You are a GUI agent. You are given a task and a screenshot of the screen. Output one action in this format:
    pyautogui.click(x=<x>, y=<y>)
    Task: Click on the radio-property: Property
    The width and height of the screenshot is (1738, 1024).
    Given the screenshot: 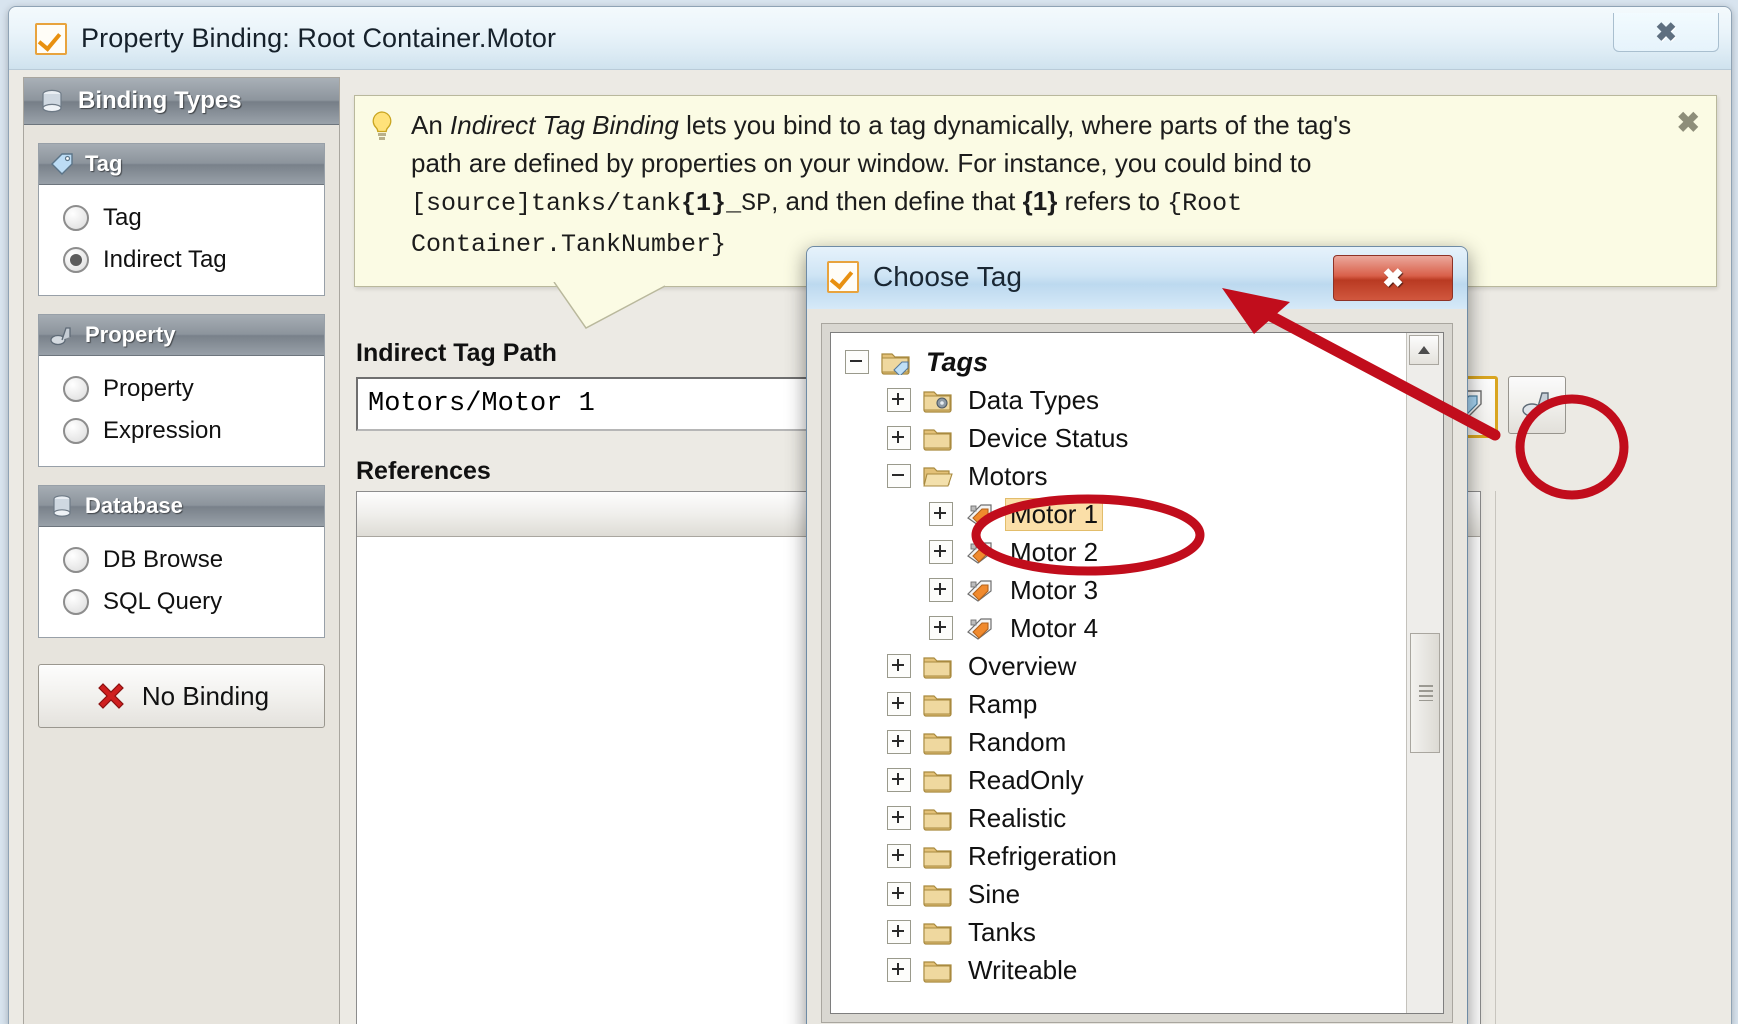 What is the action you would take?
    pyautogui.click(x=181, y=389)
    